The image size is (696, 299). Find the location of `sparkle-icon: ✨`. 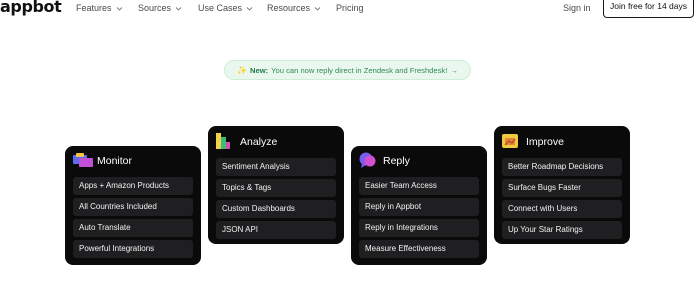

sparkle-icon: ✨ is located at coordinates (242, 70).